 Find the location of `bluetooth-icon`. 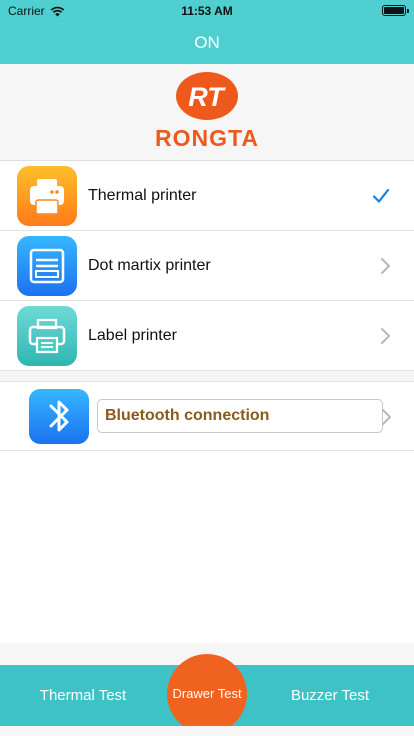

bluetooth-icon is located at coordinates (59, 416).